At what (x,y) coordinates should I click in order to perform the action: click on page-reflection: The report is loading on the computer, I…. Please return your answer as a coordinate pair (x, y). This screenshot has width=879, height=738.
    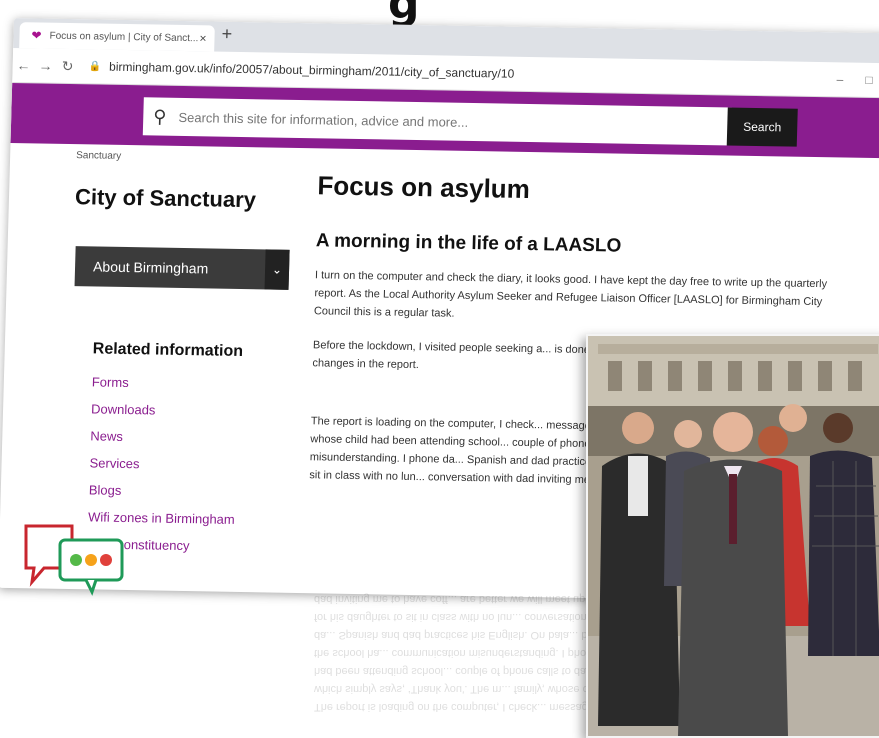
    Looking at the image, I should click on (324, 654).